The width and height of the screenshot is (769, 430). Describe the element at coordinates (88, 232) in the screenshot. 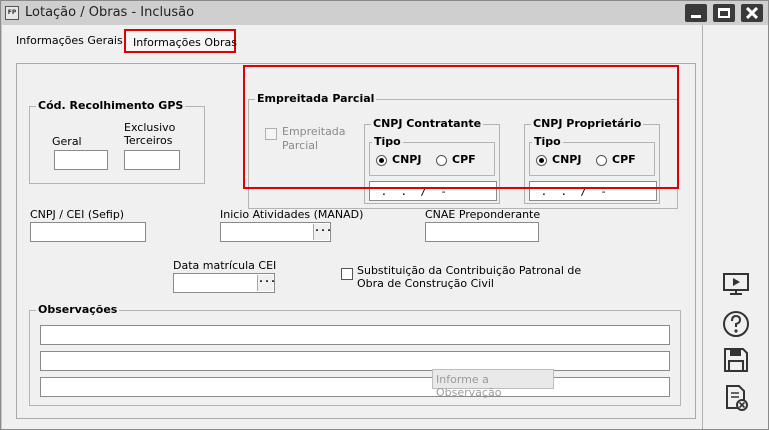

I see `cnpj-cei-input` at that location.